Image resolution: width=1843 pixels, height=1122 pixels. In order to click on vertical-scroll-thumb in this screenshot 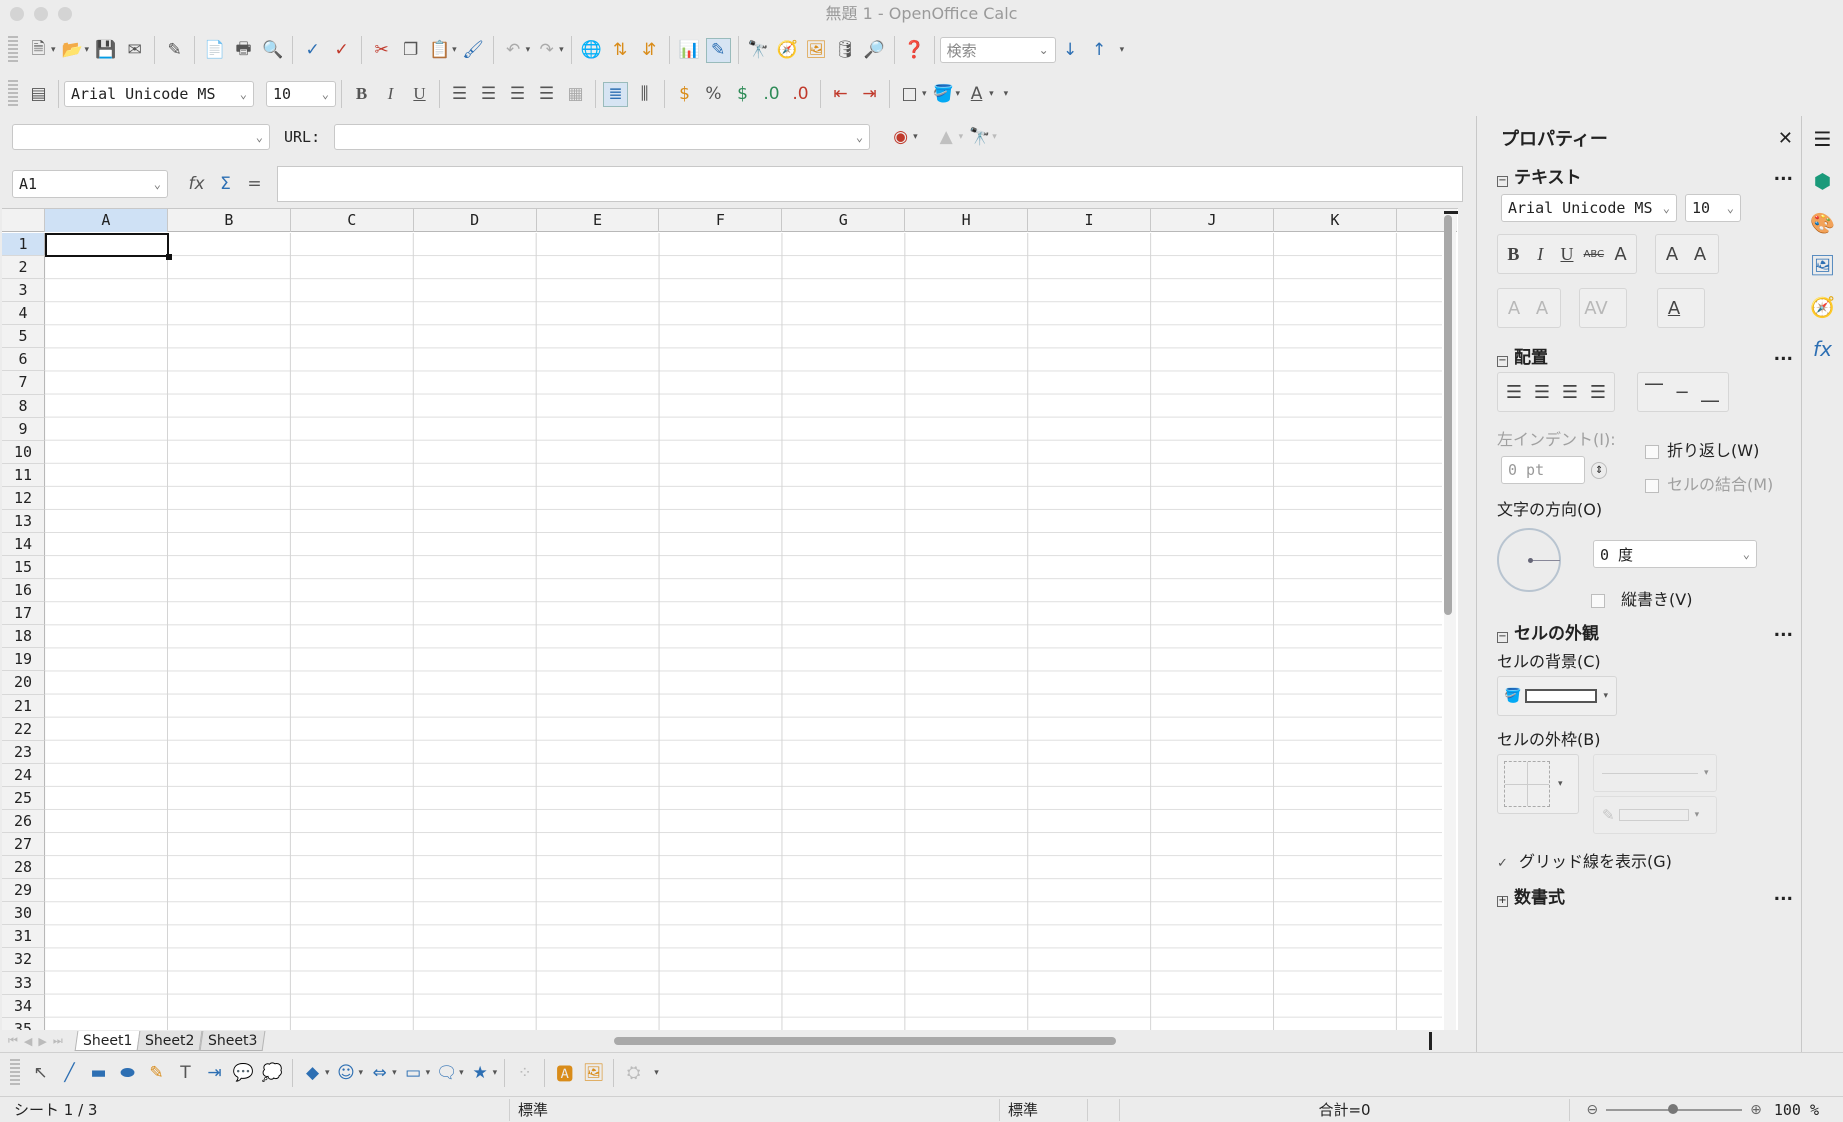, I will do `click(1448, 415)`.